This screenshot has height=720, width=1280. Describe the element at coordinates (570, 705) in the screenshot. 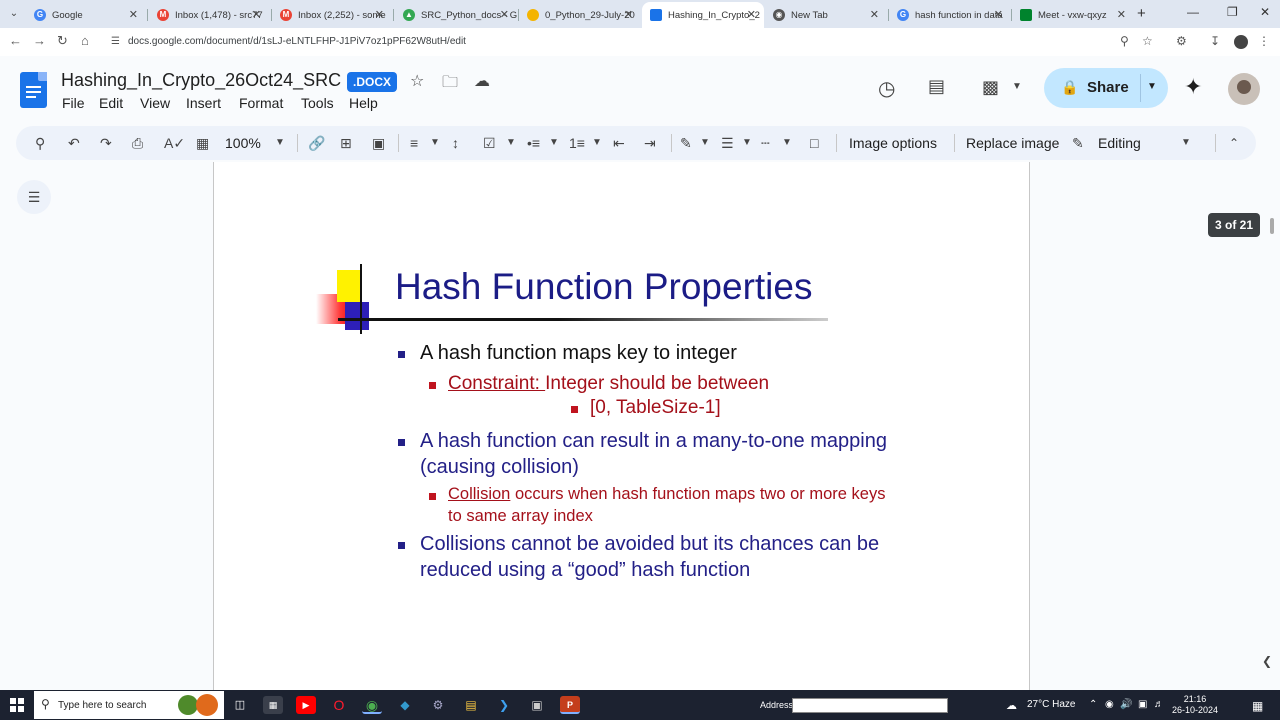

I see `powerpoint-icon: P` at that location.